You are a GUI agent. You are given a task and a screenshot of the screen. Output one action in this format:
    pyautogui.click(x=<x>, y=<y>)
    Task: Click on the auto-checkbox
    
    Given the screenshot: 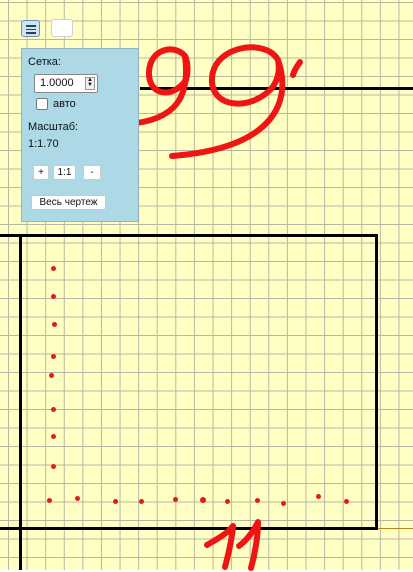 What is the action you would take?
    pyautogui.click(x=42, y=104)
    